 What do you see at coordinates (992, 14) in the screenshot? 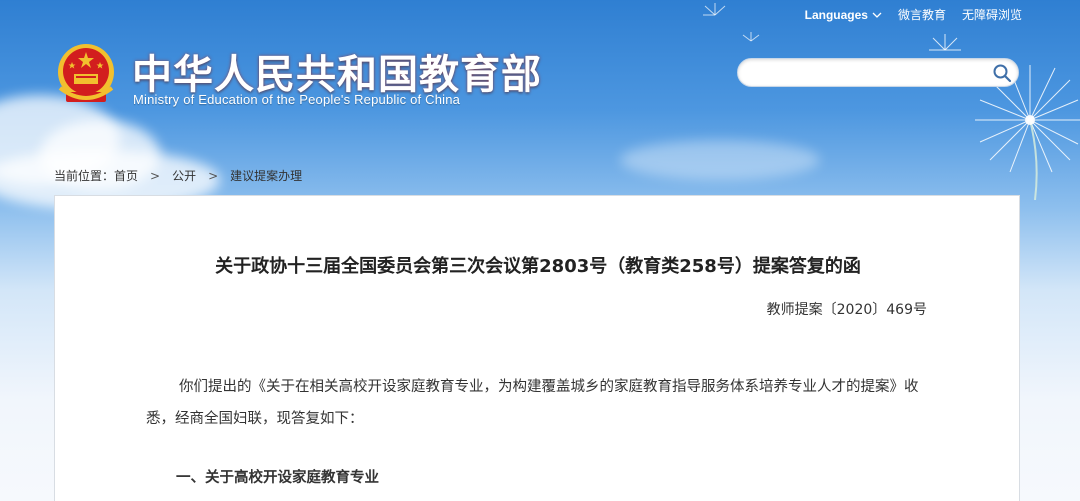
I see `accessibility-link: 无障碍浏览` at bounding box center [992, 14].